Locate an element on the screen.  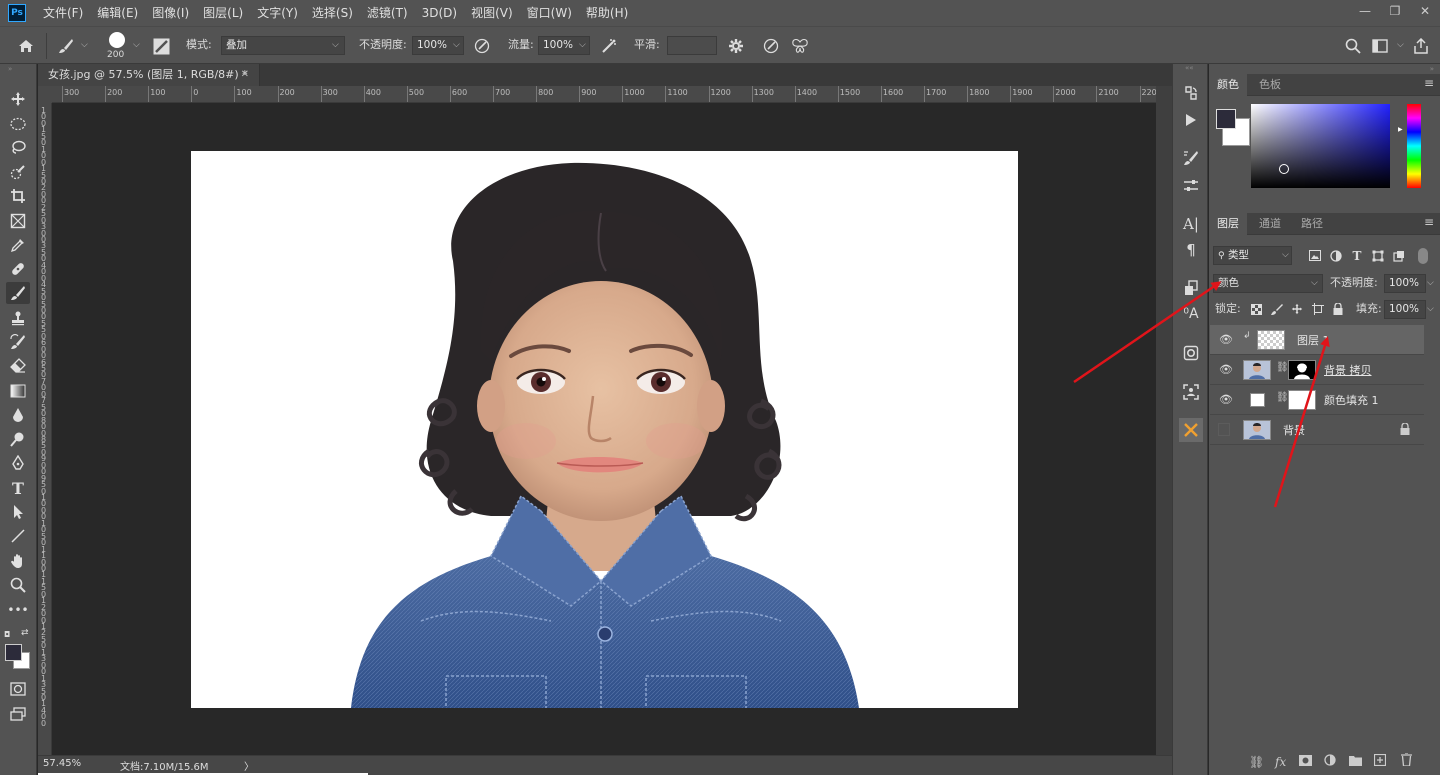
hue-slider is located at coordinates (1414, 146).